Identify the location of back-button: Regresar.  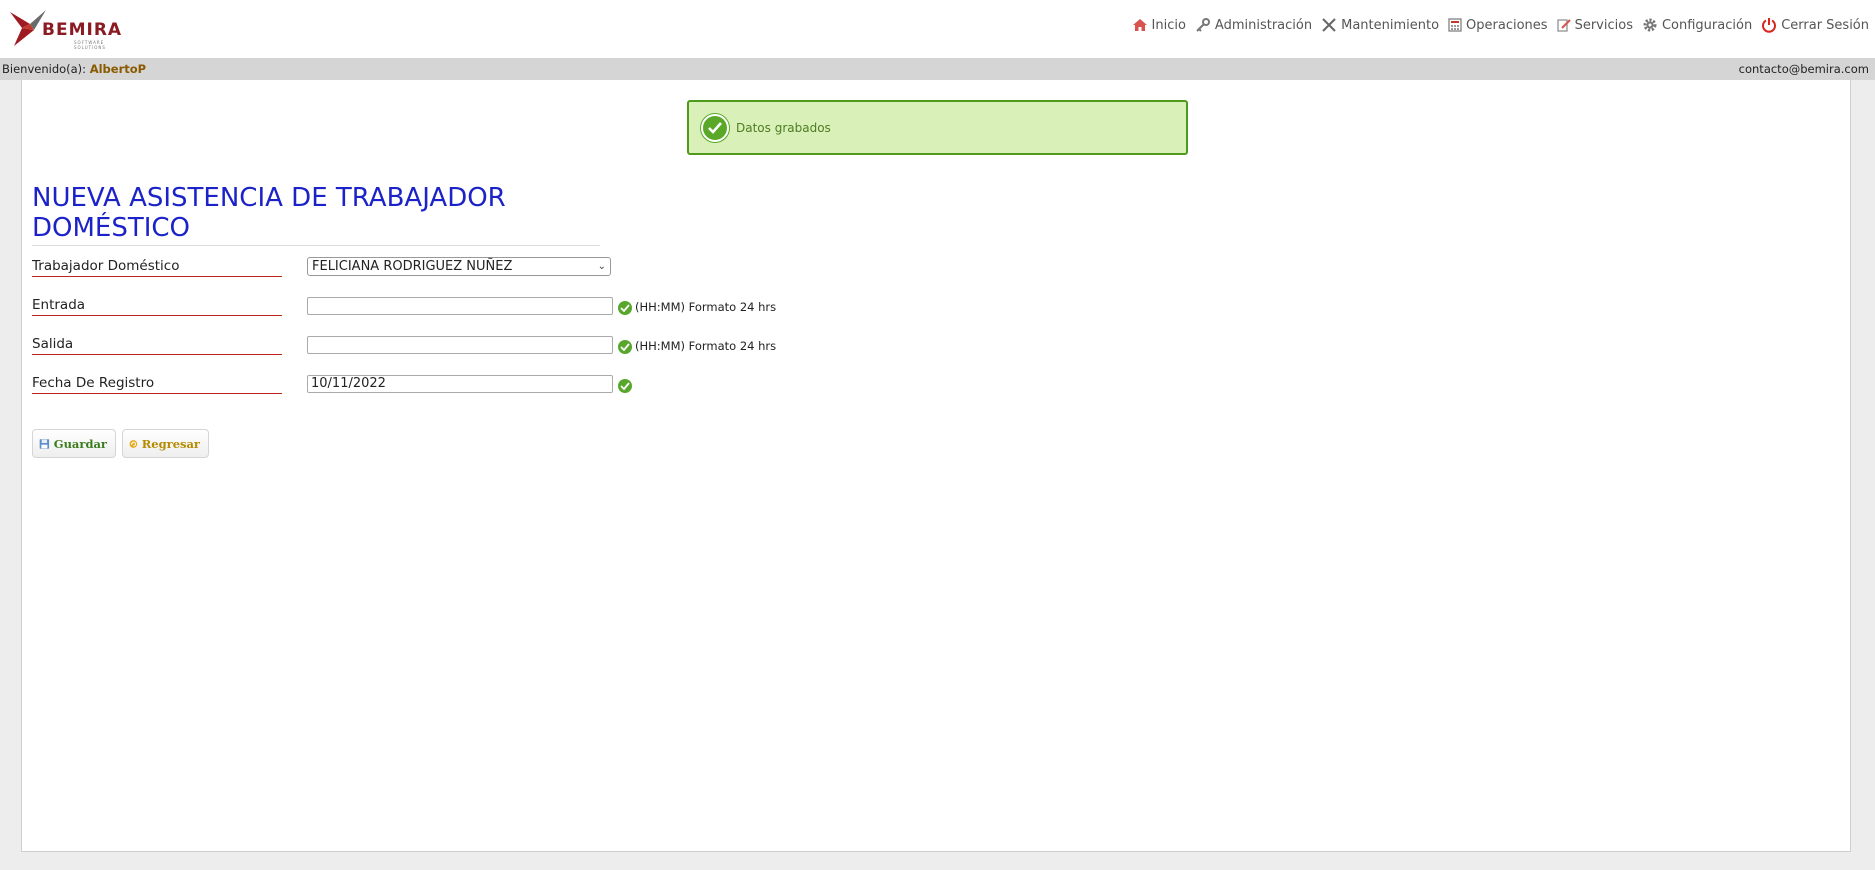
(165, 443).